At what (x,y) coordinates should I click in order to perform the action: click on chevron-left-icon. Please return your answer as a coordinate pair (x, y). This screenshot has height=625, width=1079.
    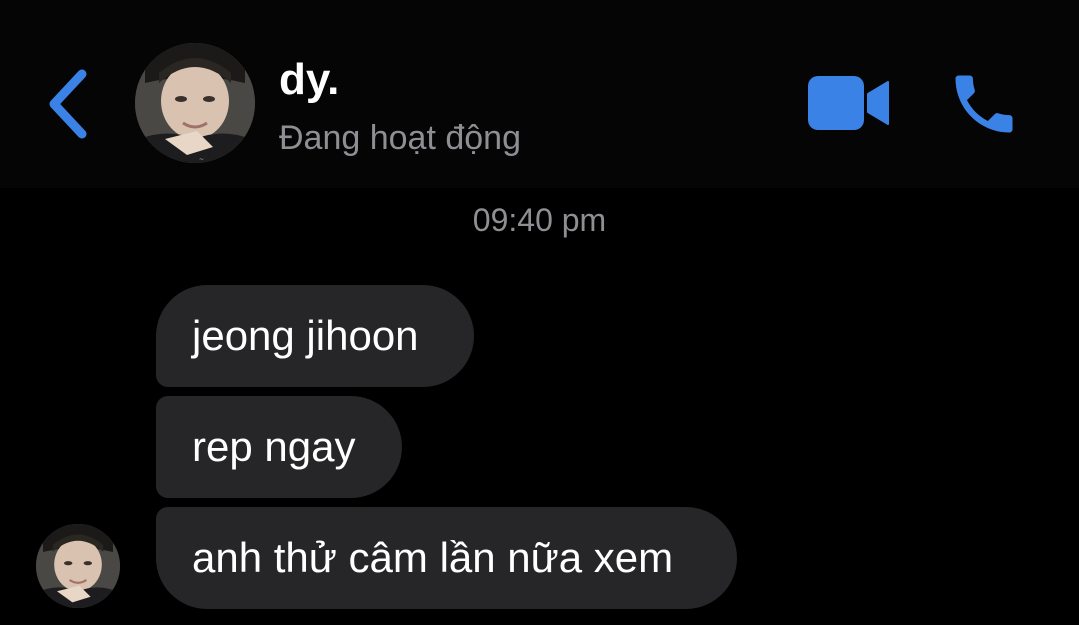
    Looking at the image, I should click on (68, 104).